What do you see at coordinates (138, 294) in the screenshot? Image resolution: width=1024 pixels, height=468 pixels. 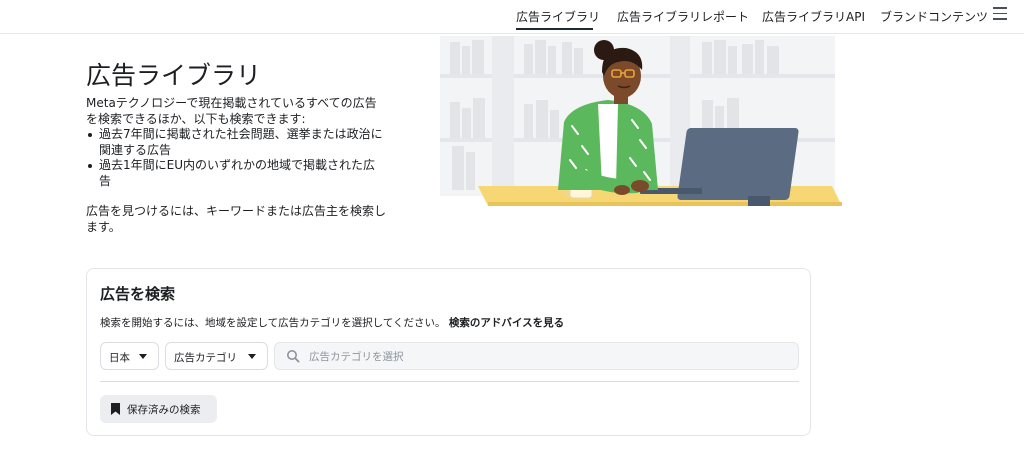 I see `search-card-title: 広告を検索` at bounding box center [138, 294].